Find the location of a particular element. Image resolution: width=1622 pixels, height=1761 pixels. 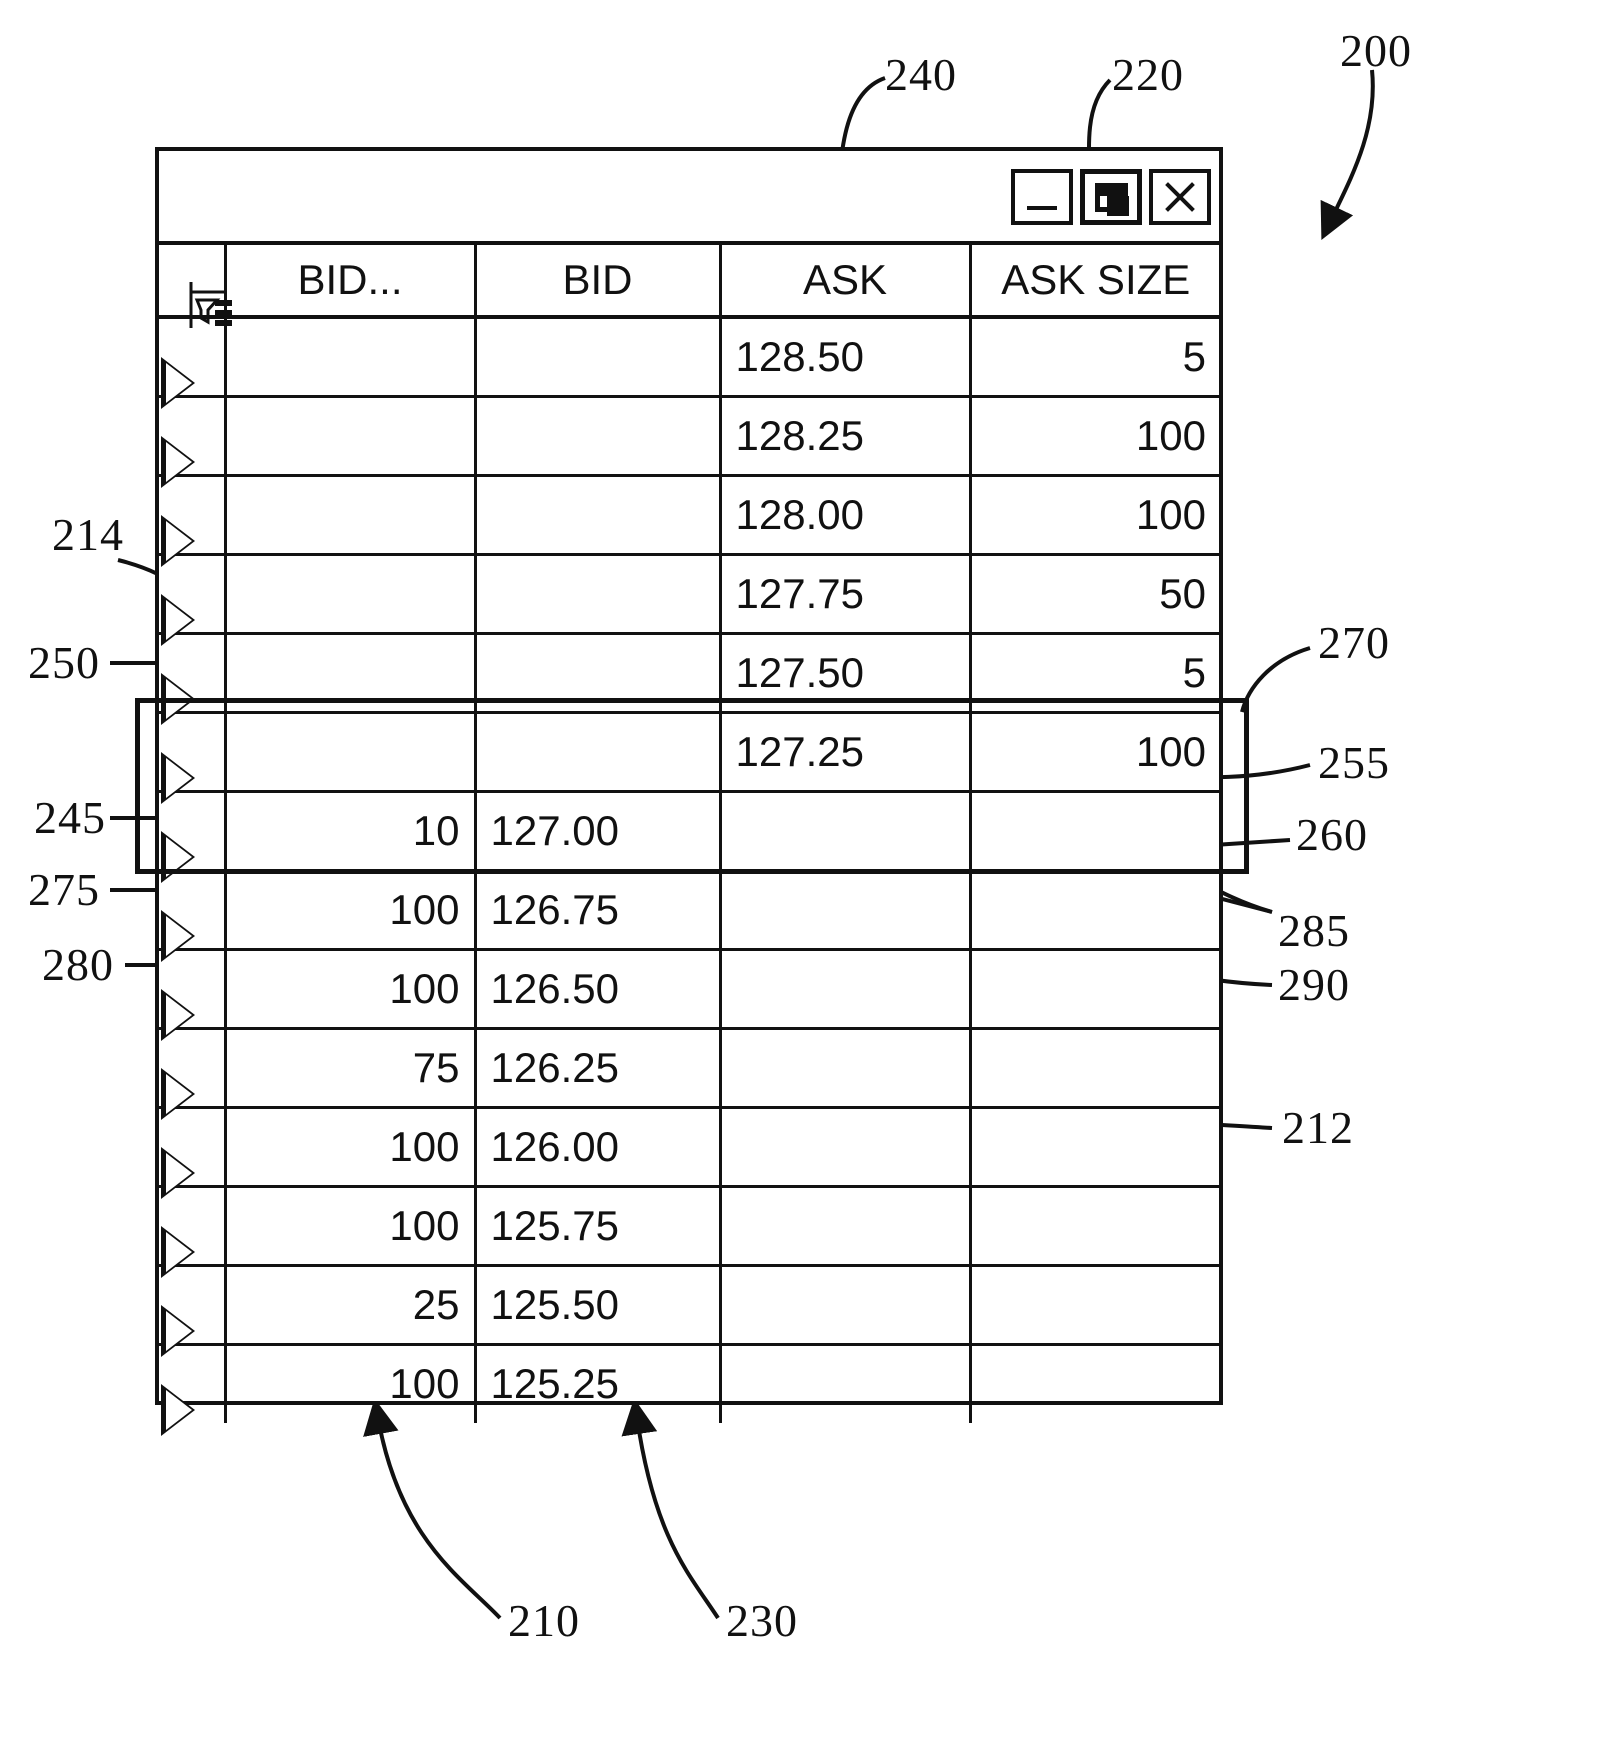

cell-ask: 128.00 is located at coordinates (846, 515).